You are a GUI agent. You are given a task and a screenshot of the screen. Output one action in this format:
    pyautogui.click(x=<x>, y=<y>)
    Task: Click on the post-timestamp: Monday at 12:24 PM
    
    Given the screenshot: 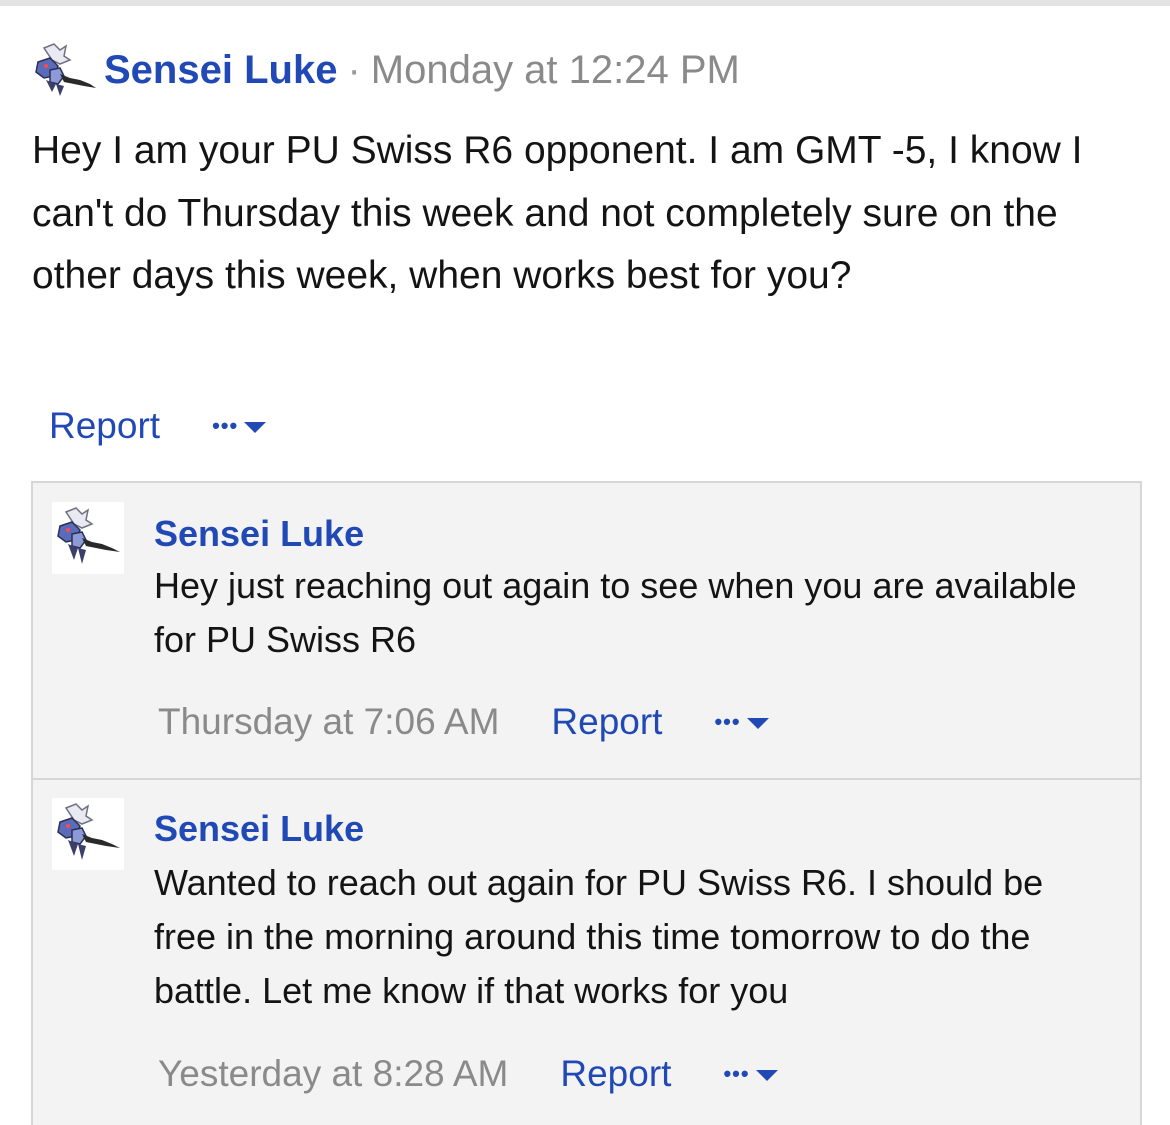 What is the action you would take?
    pyautogui.click(x=555, y=70)
    